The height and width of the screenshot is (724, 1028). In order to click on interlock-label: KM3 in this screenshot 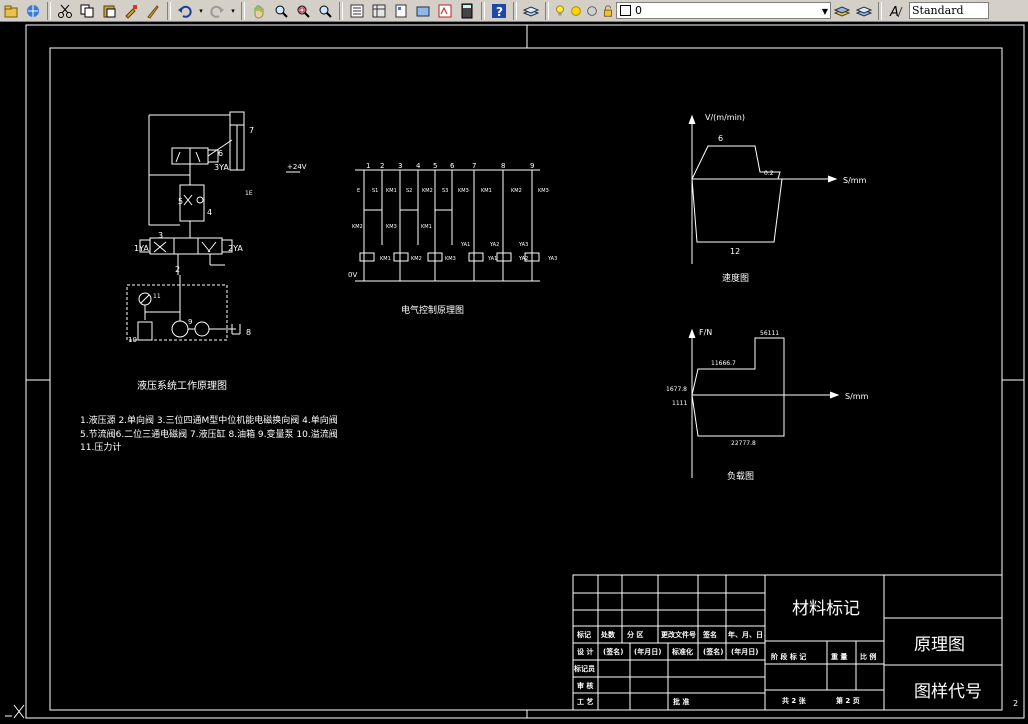, I will do `click(391, 227)`.